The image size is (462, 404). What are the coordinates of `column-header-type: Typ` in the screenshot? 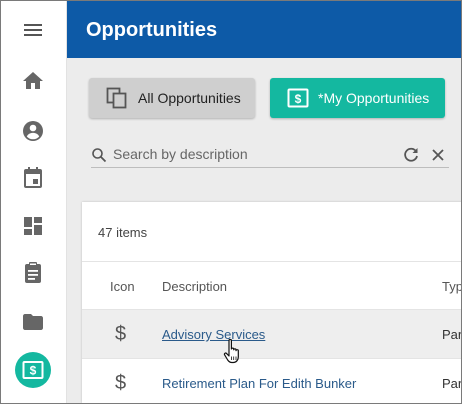 It's located at (451, 286).